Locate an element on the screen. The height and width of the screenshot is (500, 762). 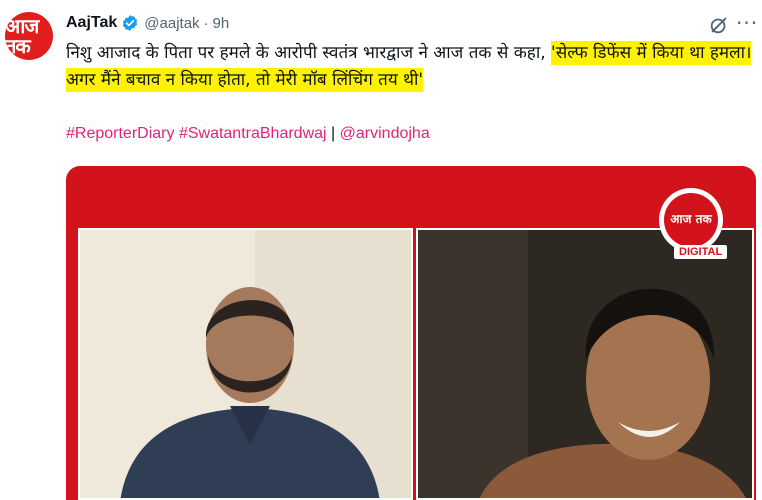
digital-badge: DIGITAL is located at coordinates (701, 252).